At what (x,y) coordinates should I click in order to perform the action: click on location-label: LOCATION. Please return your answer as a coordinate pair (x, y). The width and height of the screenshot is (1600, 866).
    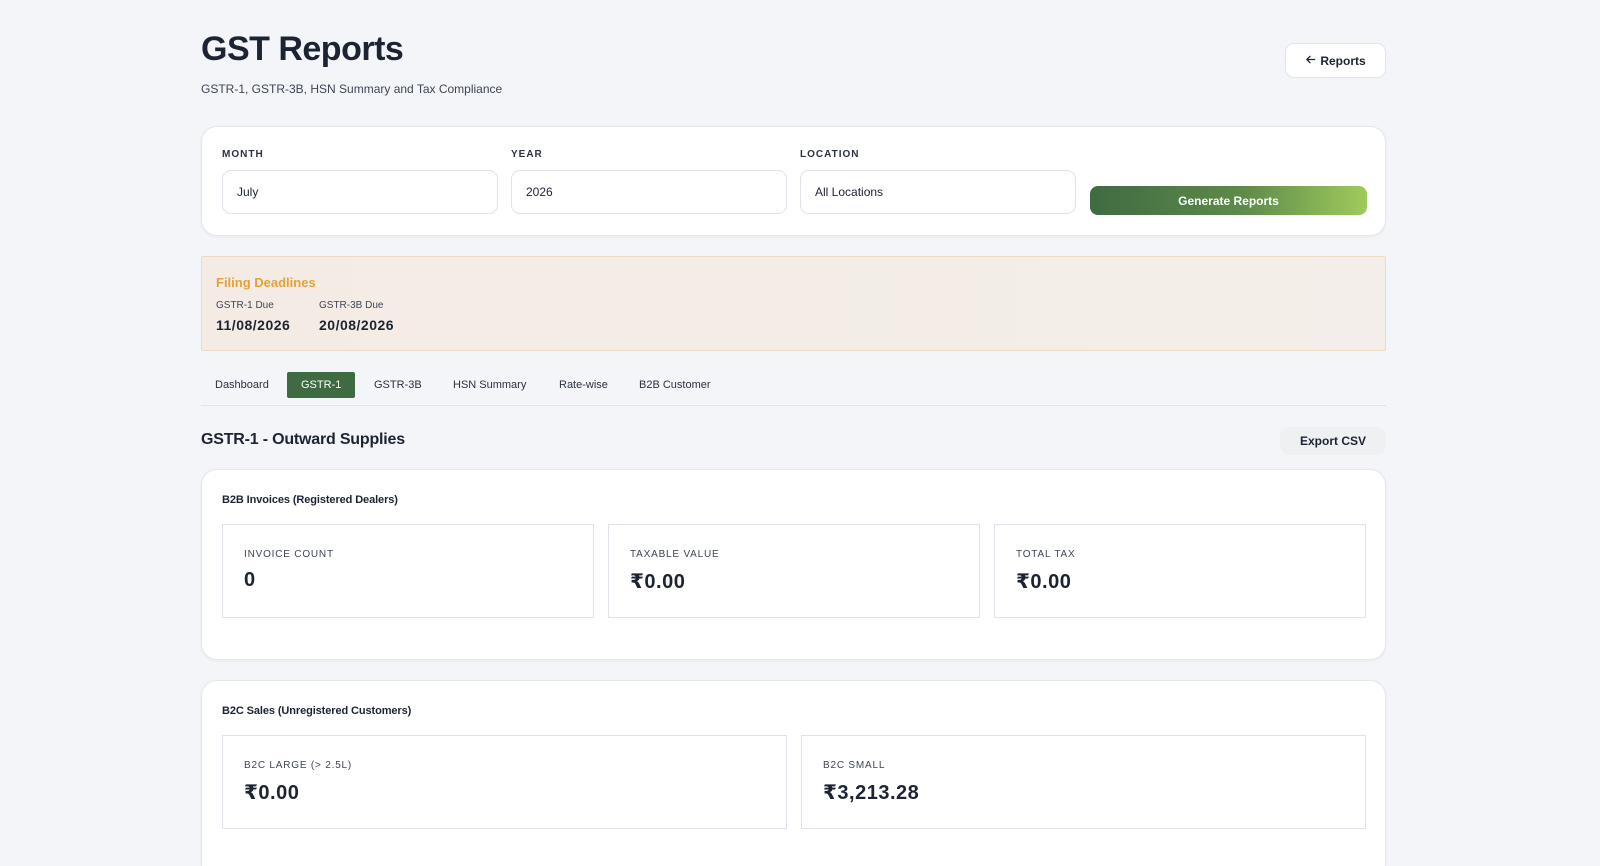
    Looking at the image, I should click on (830, 154).